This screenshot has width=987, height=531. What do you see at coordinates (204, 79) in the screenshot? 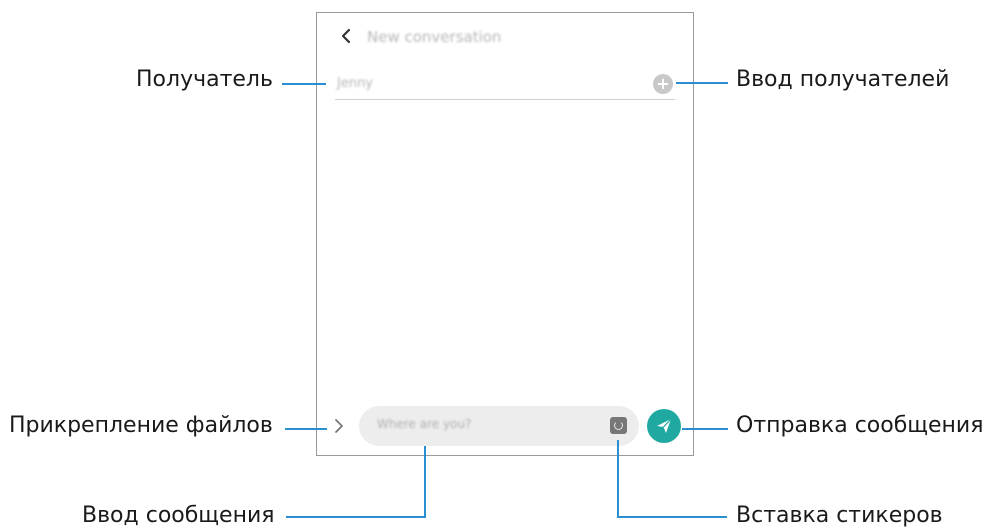
I see `callout-recipient: Получатель` at bounding box center [204, 79].